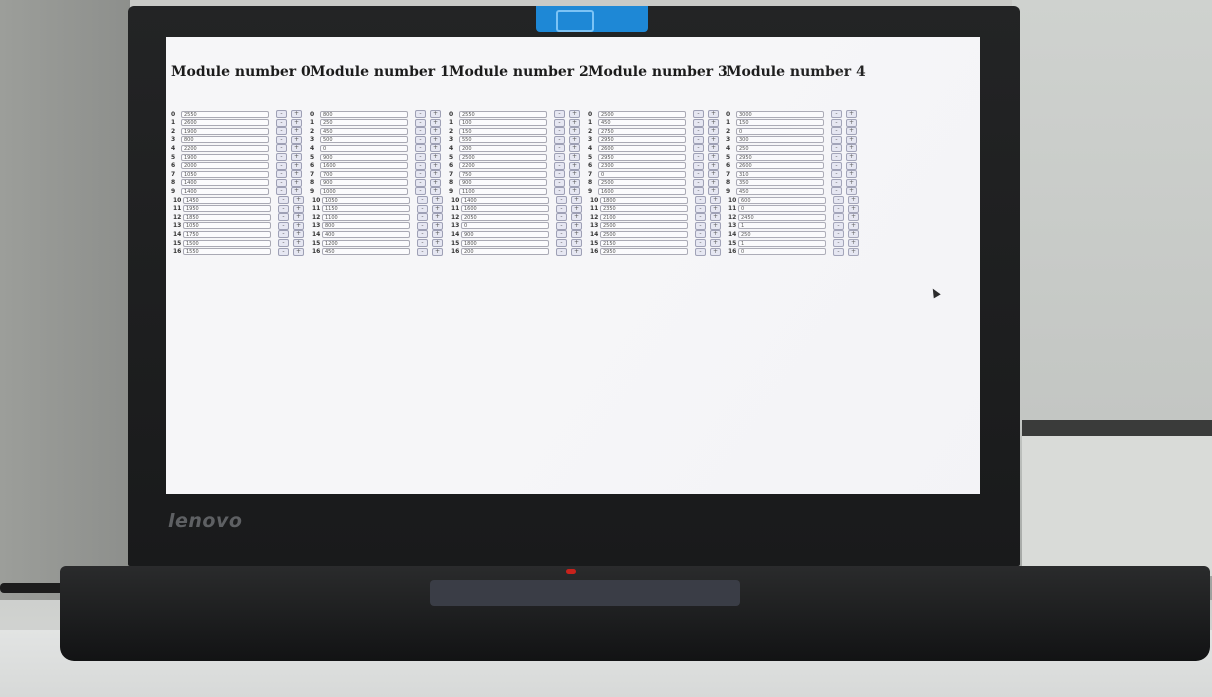 The width and height of the screenshot is (1212, 697). I want to click on channel-value-input: 100, so click(503, 123).